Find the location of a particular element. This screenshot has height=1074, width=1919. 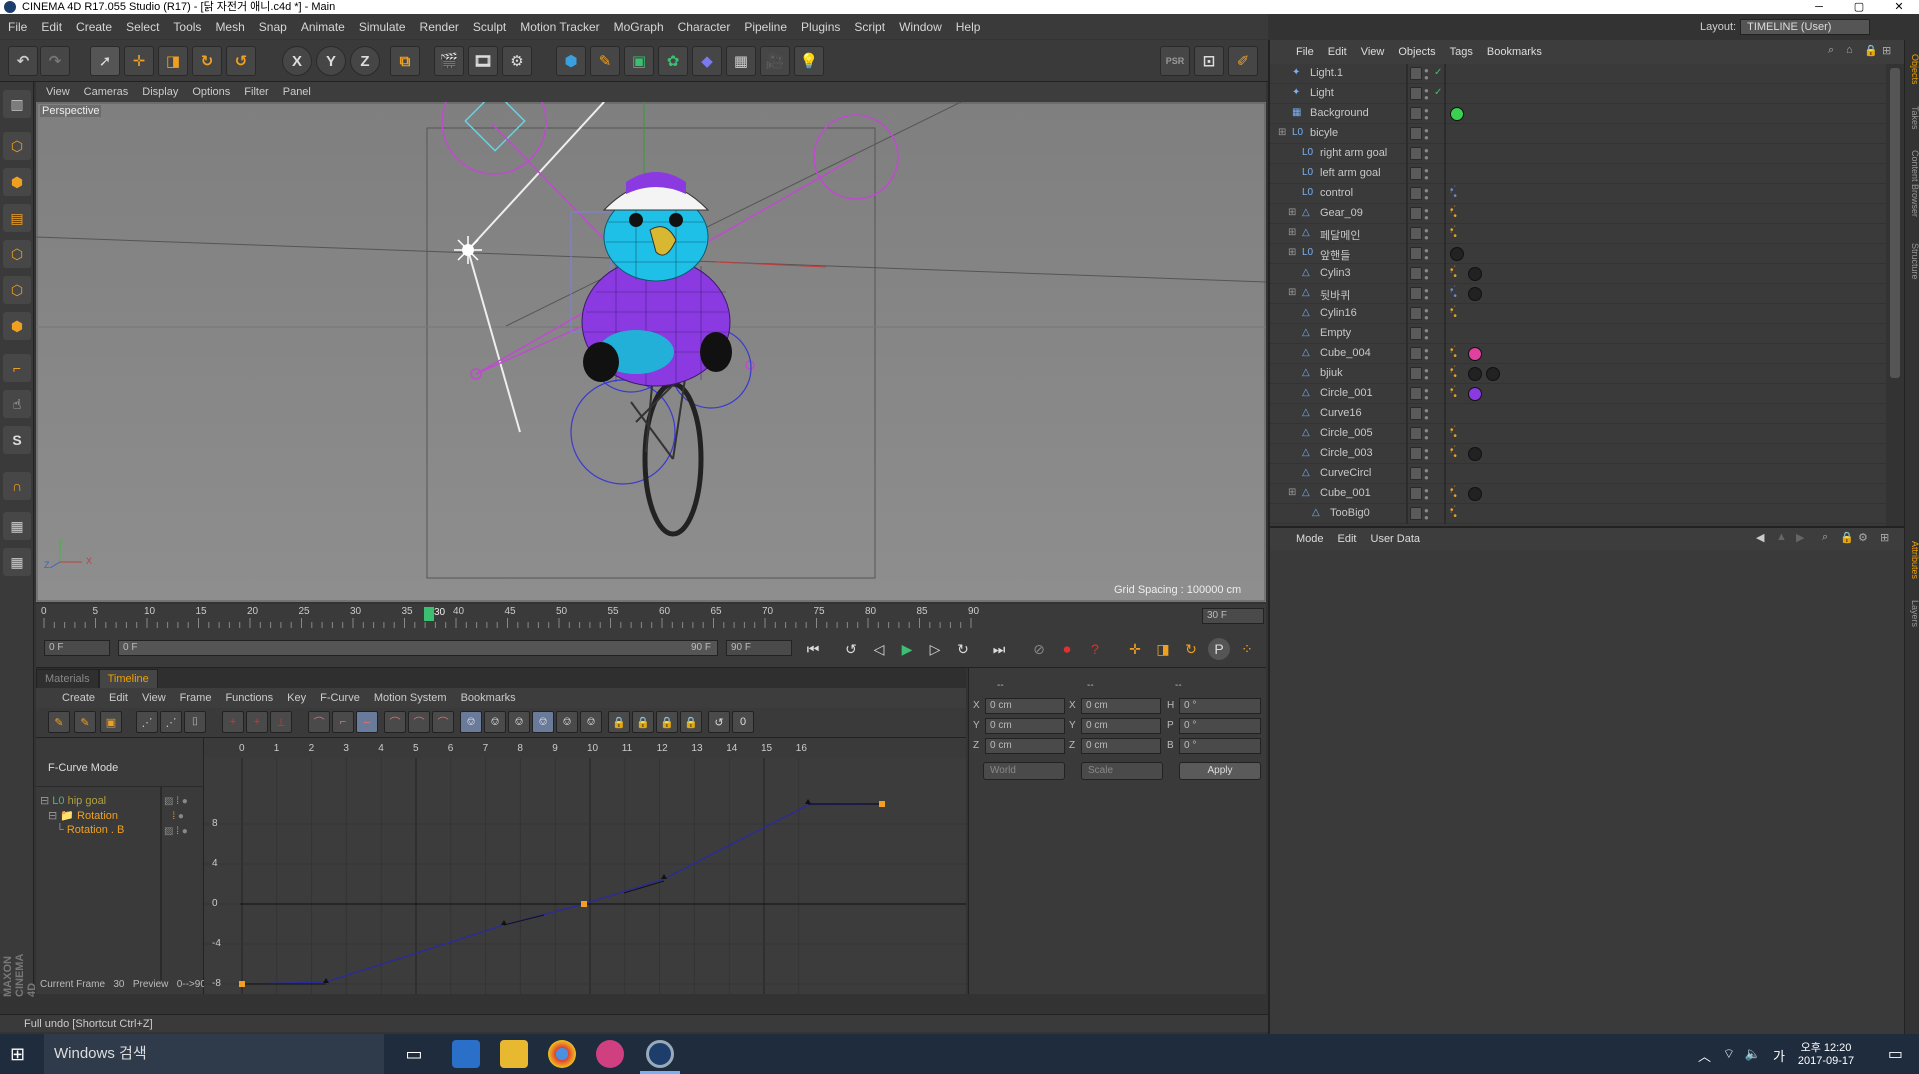

dopesheet-icon: ✎ is located at coordinates (59, 722).